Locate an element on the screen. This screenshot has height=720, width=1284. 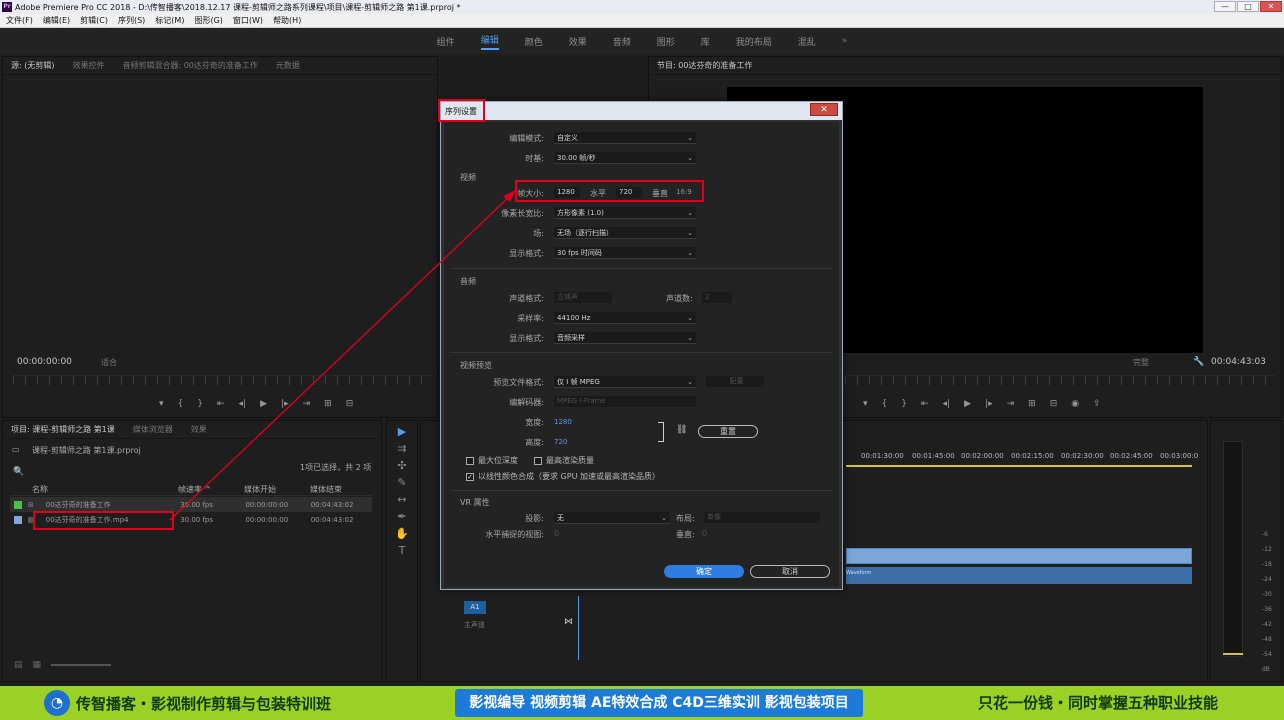
linear-color-checkbox: ✓ 以线性颜色合成（要求 GPU 加速或最高渲染品质） is located at coordinates (563, 476).